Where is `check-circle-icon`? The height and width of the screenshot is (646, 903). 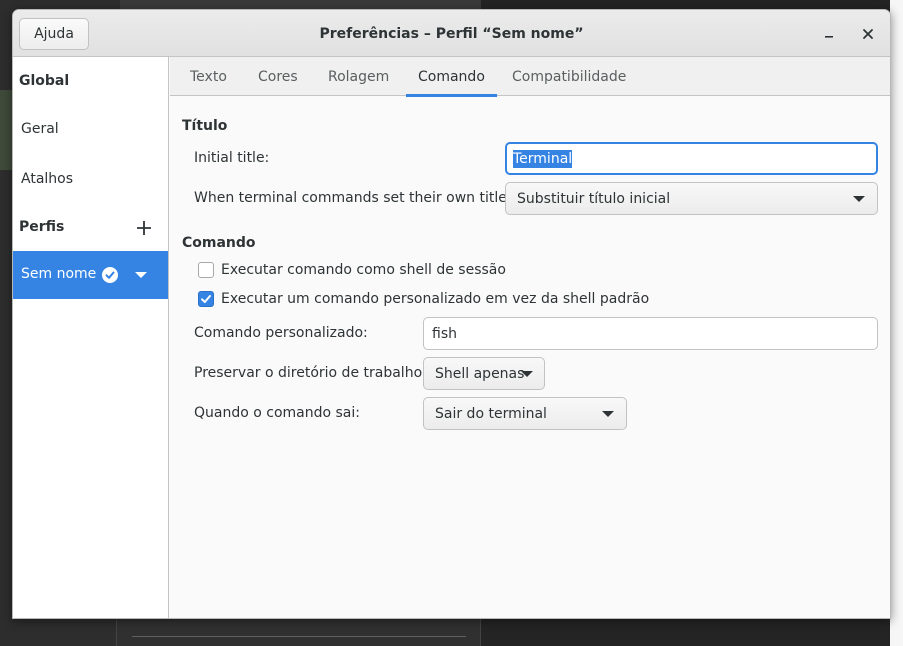 check-circle-icon is located at coordinates (110, 275).